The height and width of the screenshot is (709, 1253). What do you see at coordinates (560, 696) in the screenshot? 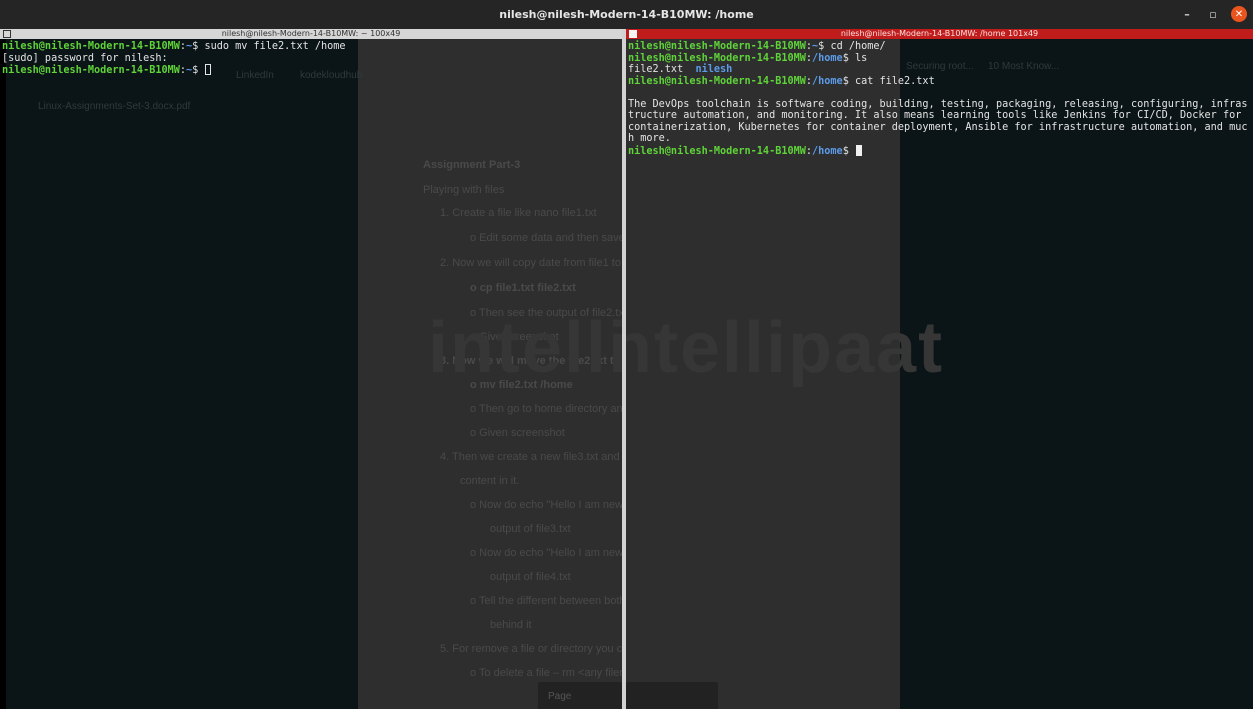
I see `ghost-page-label: Page` at bounding box center [560, 696].